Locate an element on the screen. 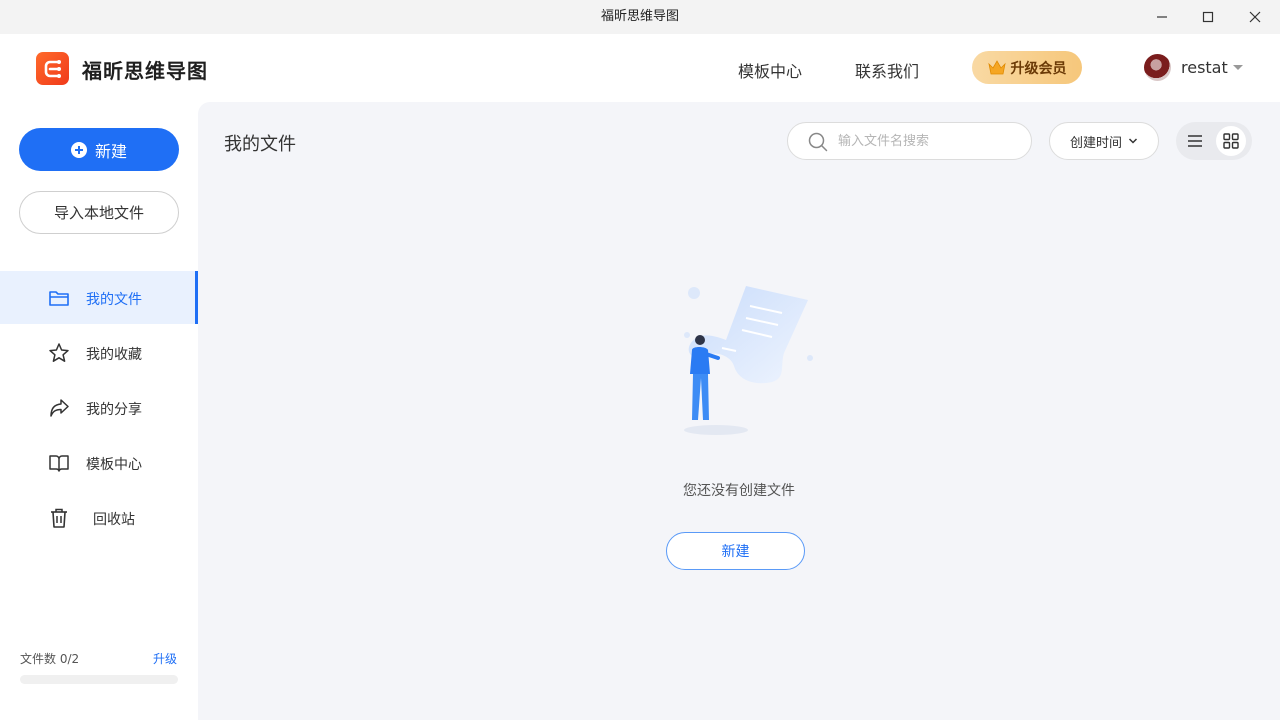 This screenshot has width=1280, height=720. title-bar: 福昕思维导图 is located at coordinates (640, 17).